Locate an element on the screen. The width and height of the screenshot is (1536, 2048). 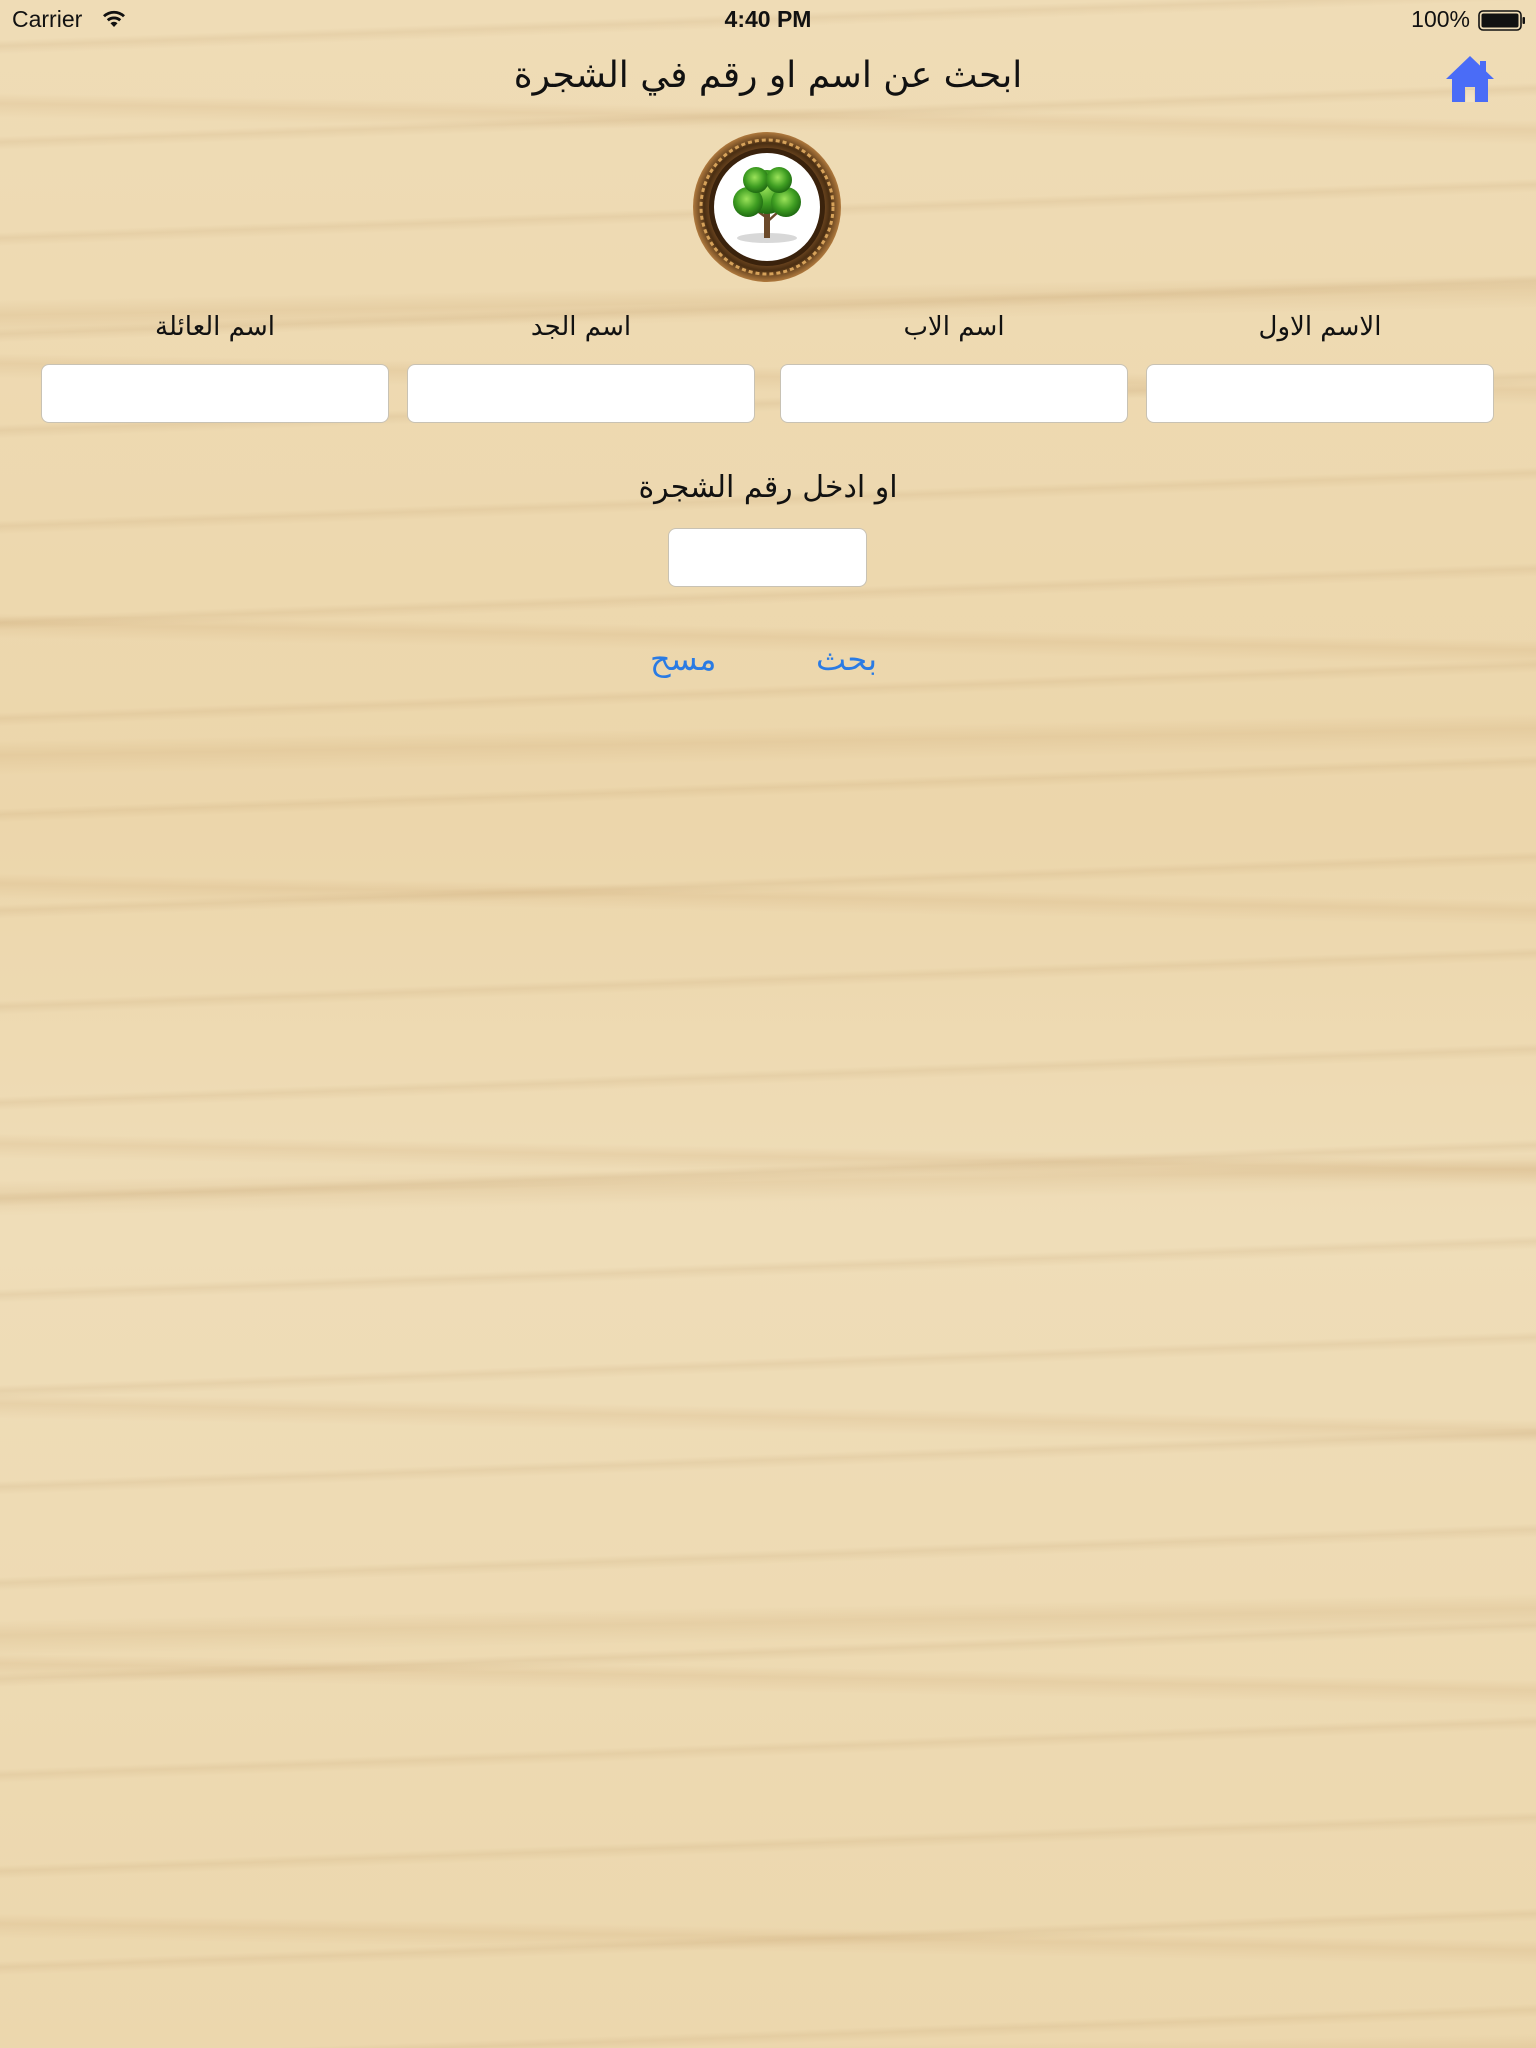
family-name-input is located at coordinates (215, 393).